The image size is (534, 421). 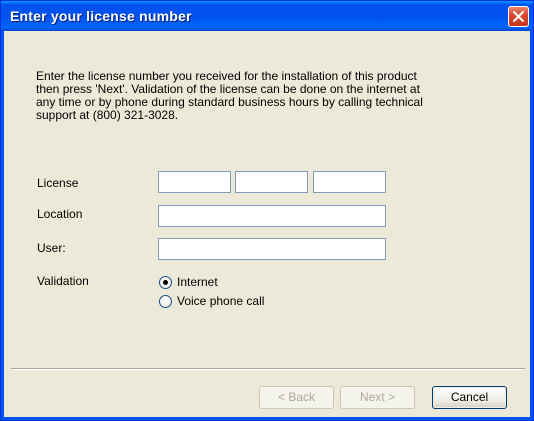 I want to click on back-button: < Back, so click(x=296, y=397).